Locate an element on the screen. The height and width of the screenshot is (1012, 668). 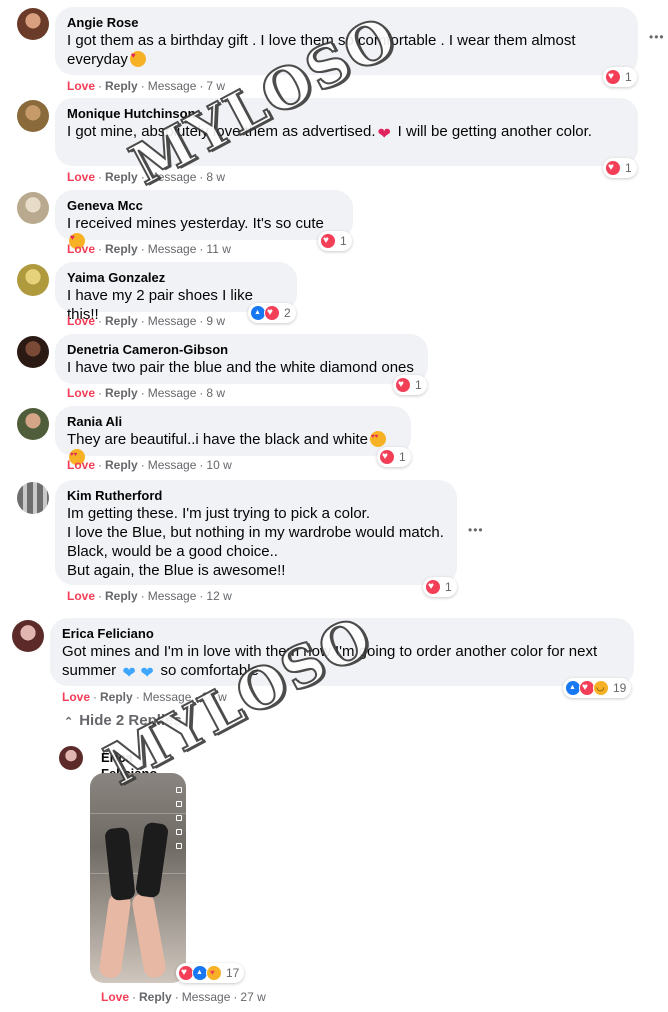
comment-actions: Love · Reply · Message · 11 w is located at coordinates (149, 249).